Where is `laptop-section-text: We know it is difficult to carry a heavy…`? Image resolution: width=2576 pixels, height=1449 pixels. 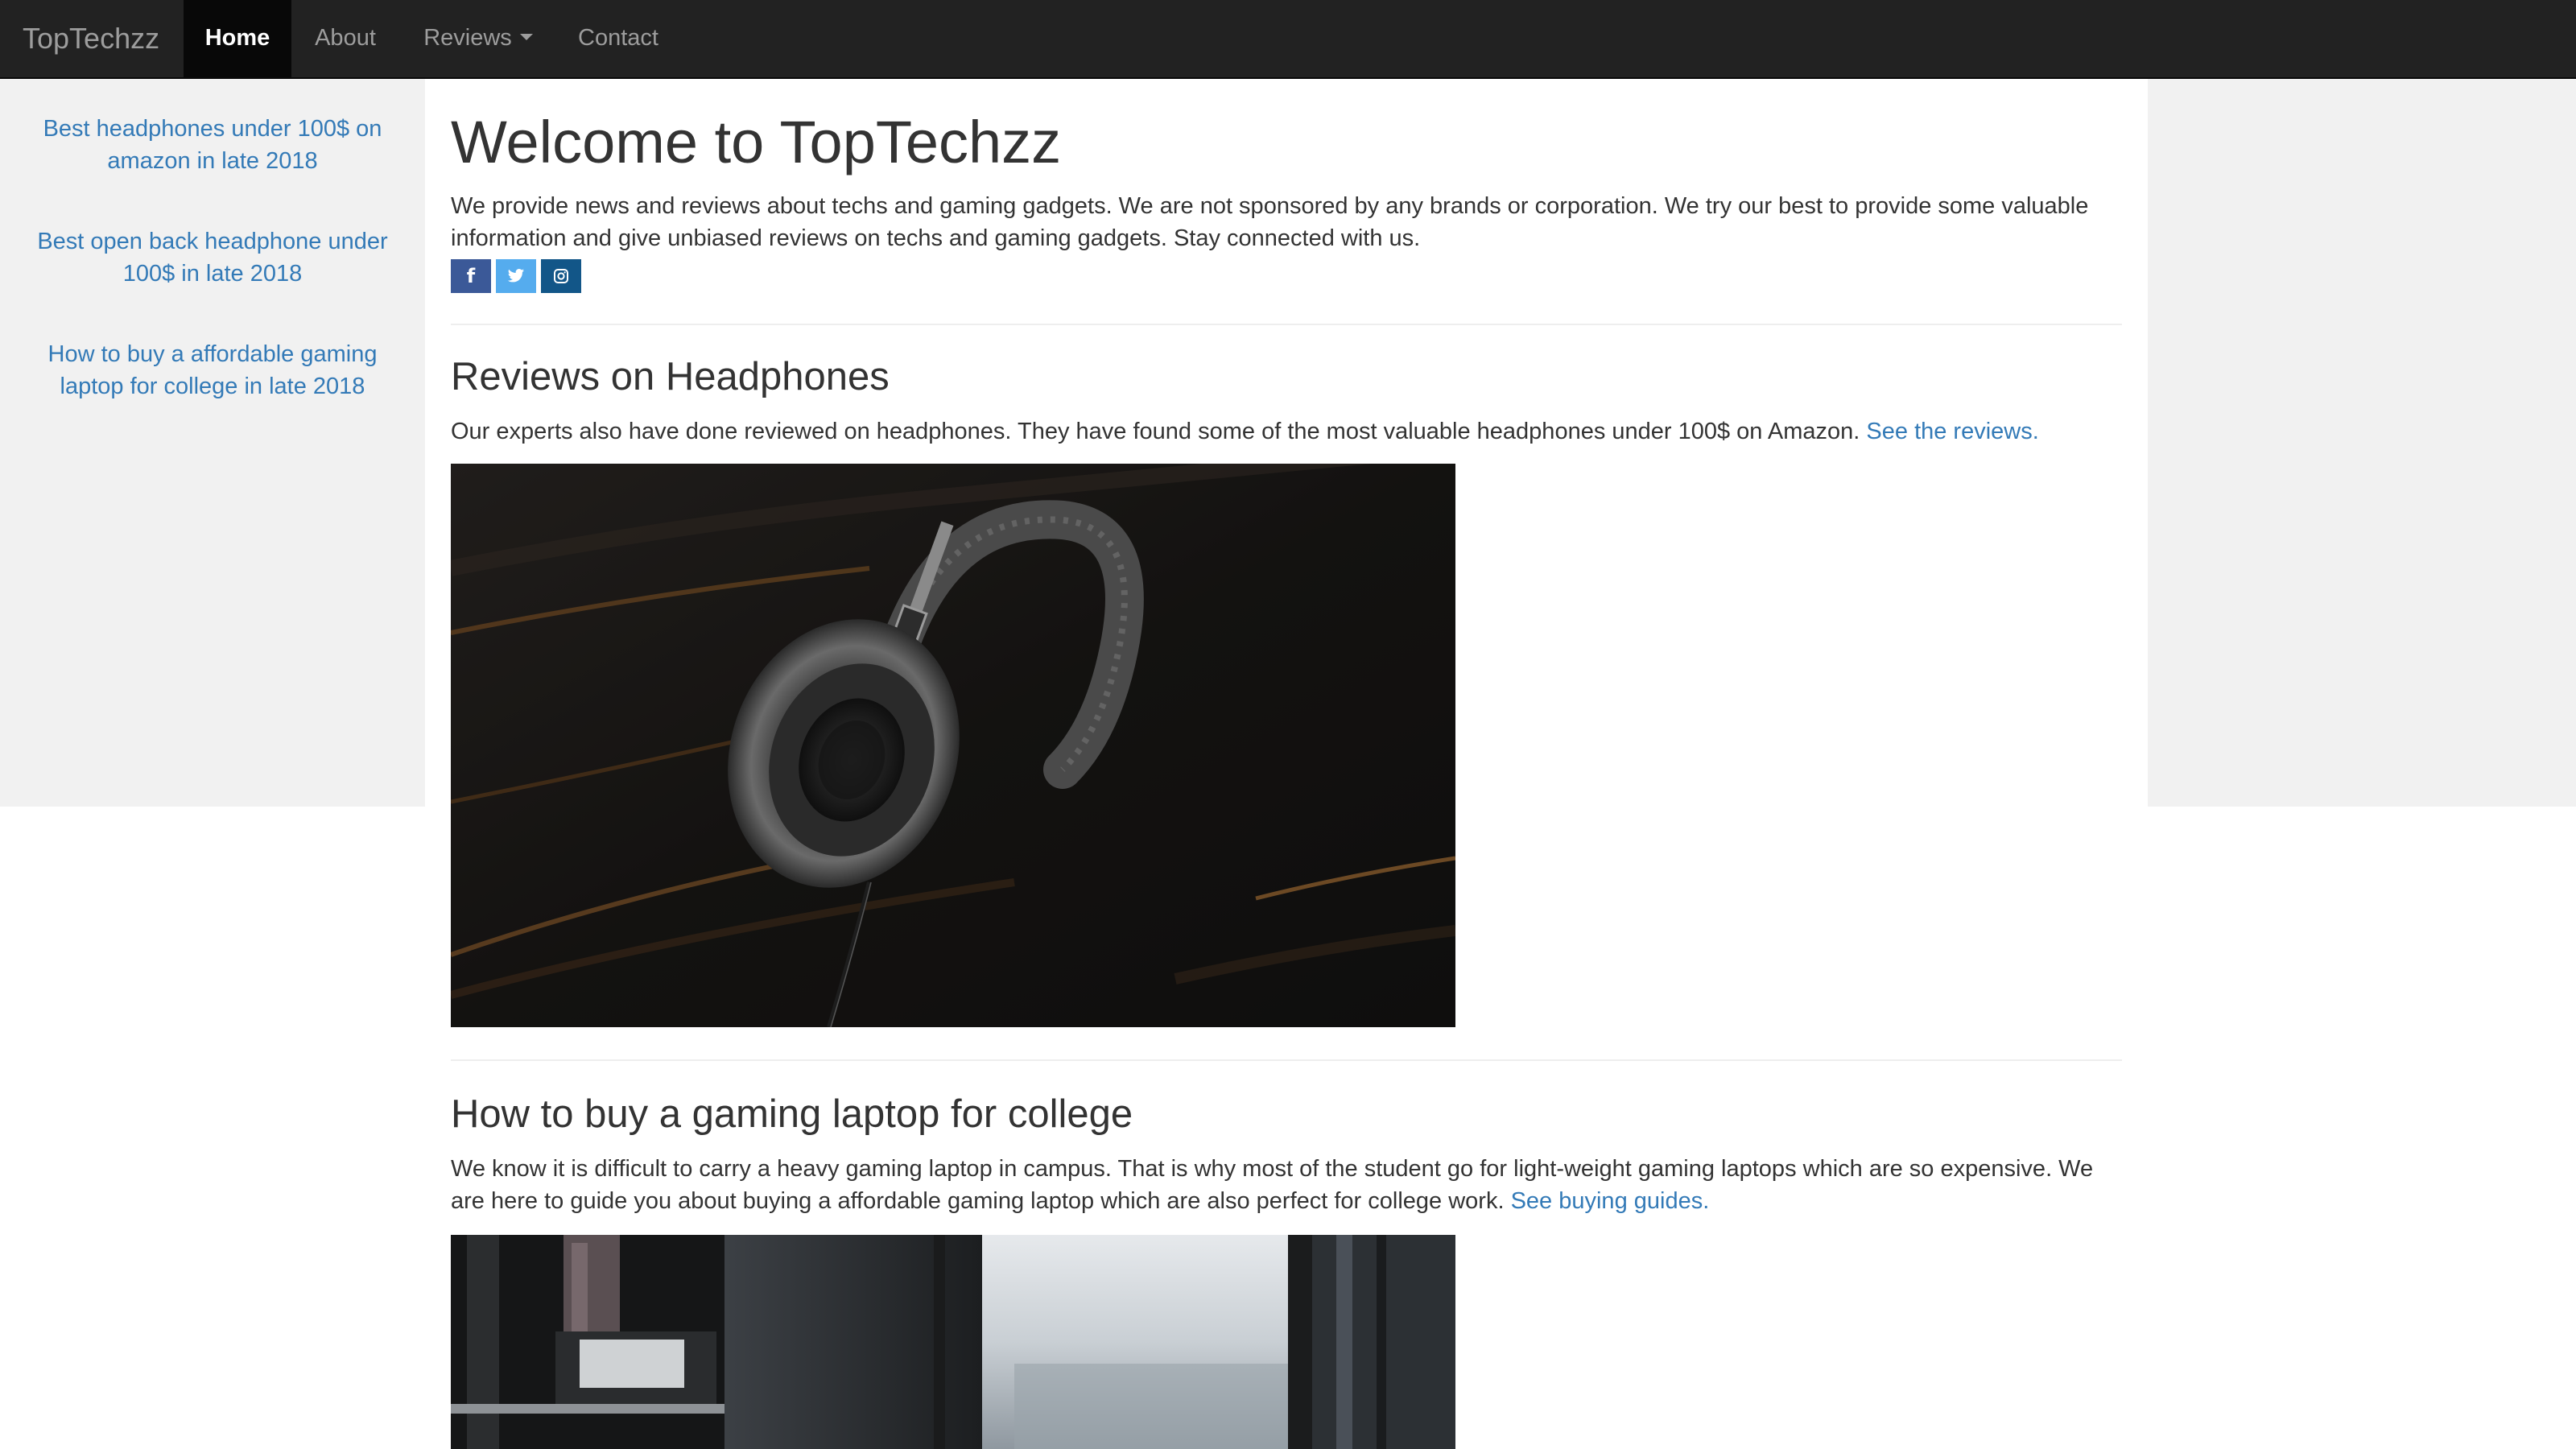
laptop-section-text: We know it is difficult to carry a heavy… is located at coordinates (1286, 1185).